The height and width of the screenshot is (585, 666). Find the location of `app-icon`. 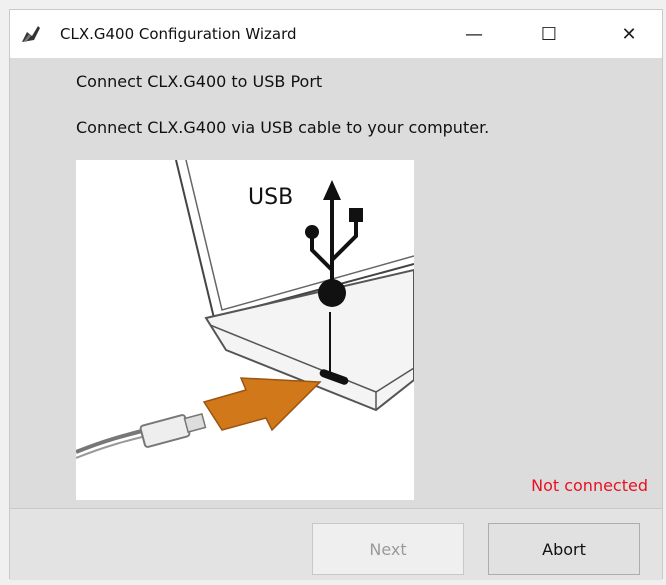

app-icon is located at coordinates (31, 34).